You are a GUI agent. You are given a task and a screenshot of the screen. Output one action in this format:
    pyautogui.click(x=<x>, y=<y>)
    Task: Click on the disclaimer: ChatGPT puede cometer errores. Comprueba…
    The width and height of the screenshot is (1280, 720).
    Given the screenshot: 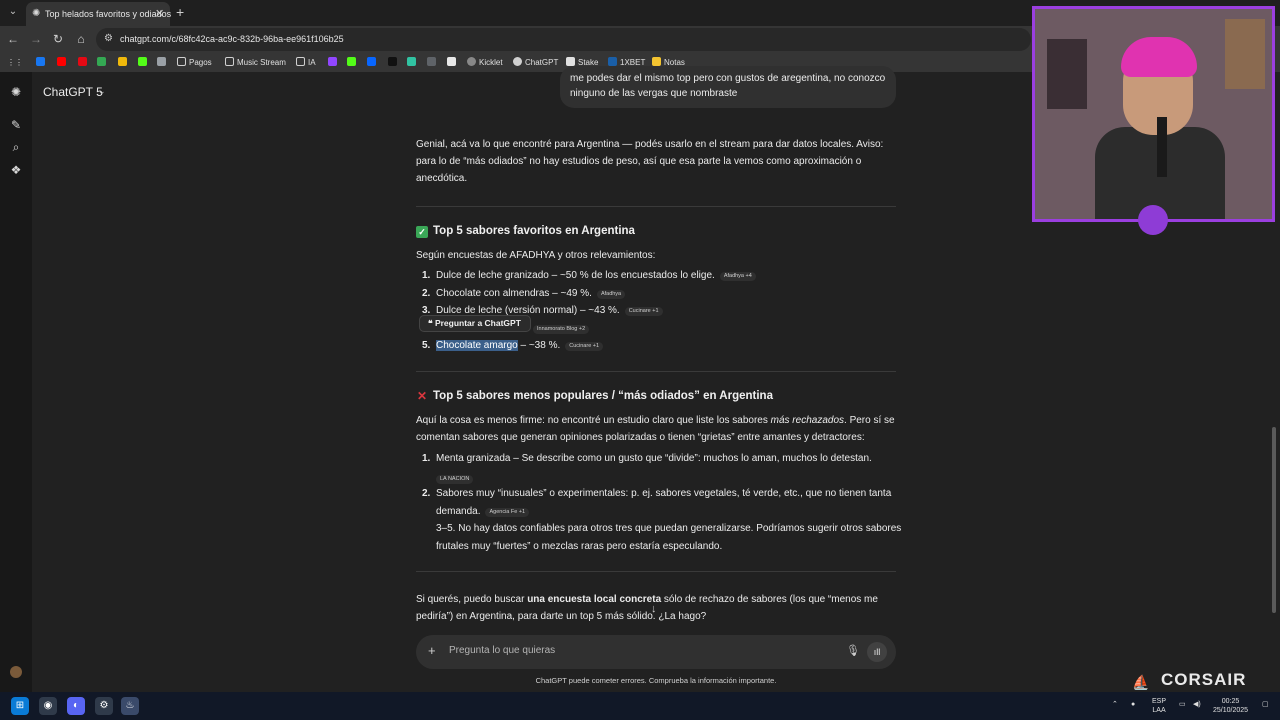 What is the action you would take?
    pyautogui.click(x=656, y=680)
    